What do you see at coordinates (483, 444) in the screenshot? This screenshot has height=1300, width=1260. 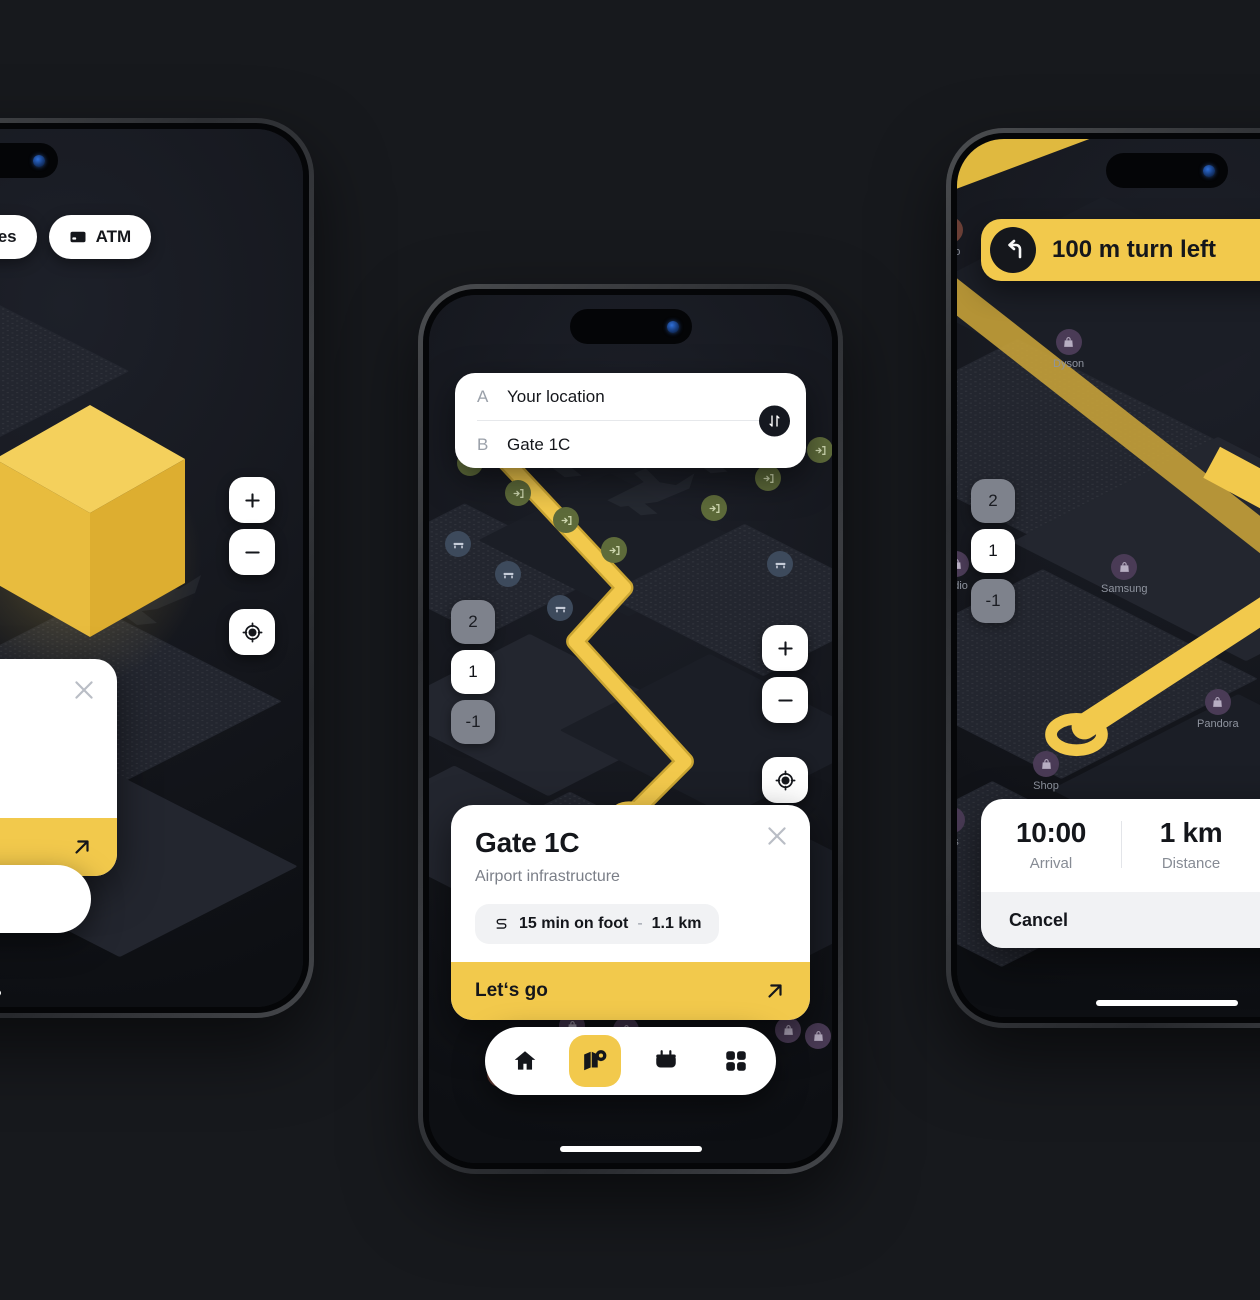 I see `route-marker-b: B` at bounding box center [483, 444].